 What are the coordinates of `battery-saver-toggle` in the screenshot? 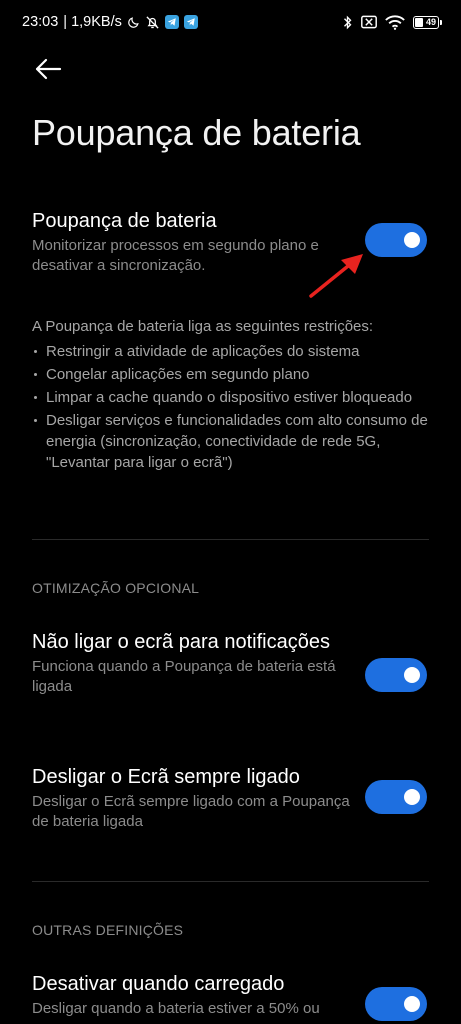 It's located at (396, 240).